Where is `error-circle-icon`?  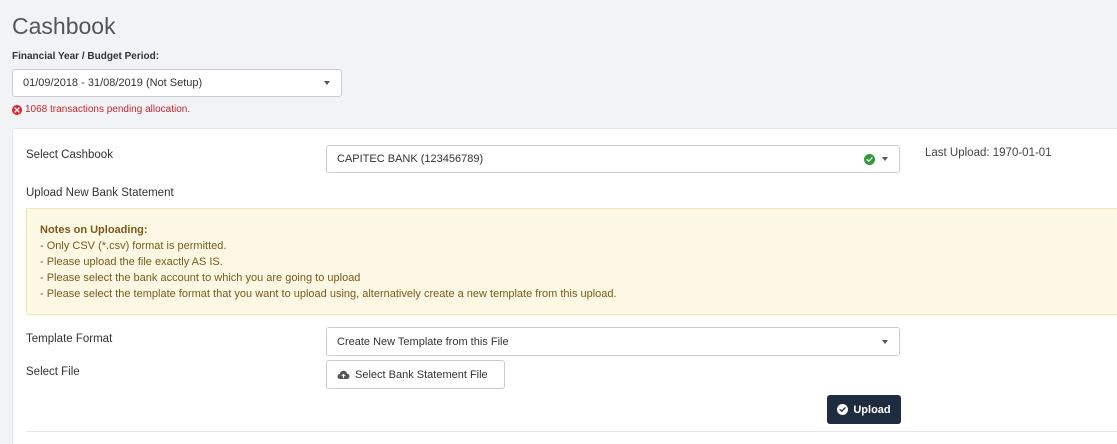 error-circle-icon is located at coordinates (17, 109).